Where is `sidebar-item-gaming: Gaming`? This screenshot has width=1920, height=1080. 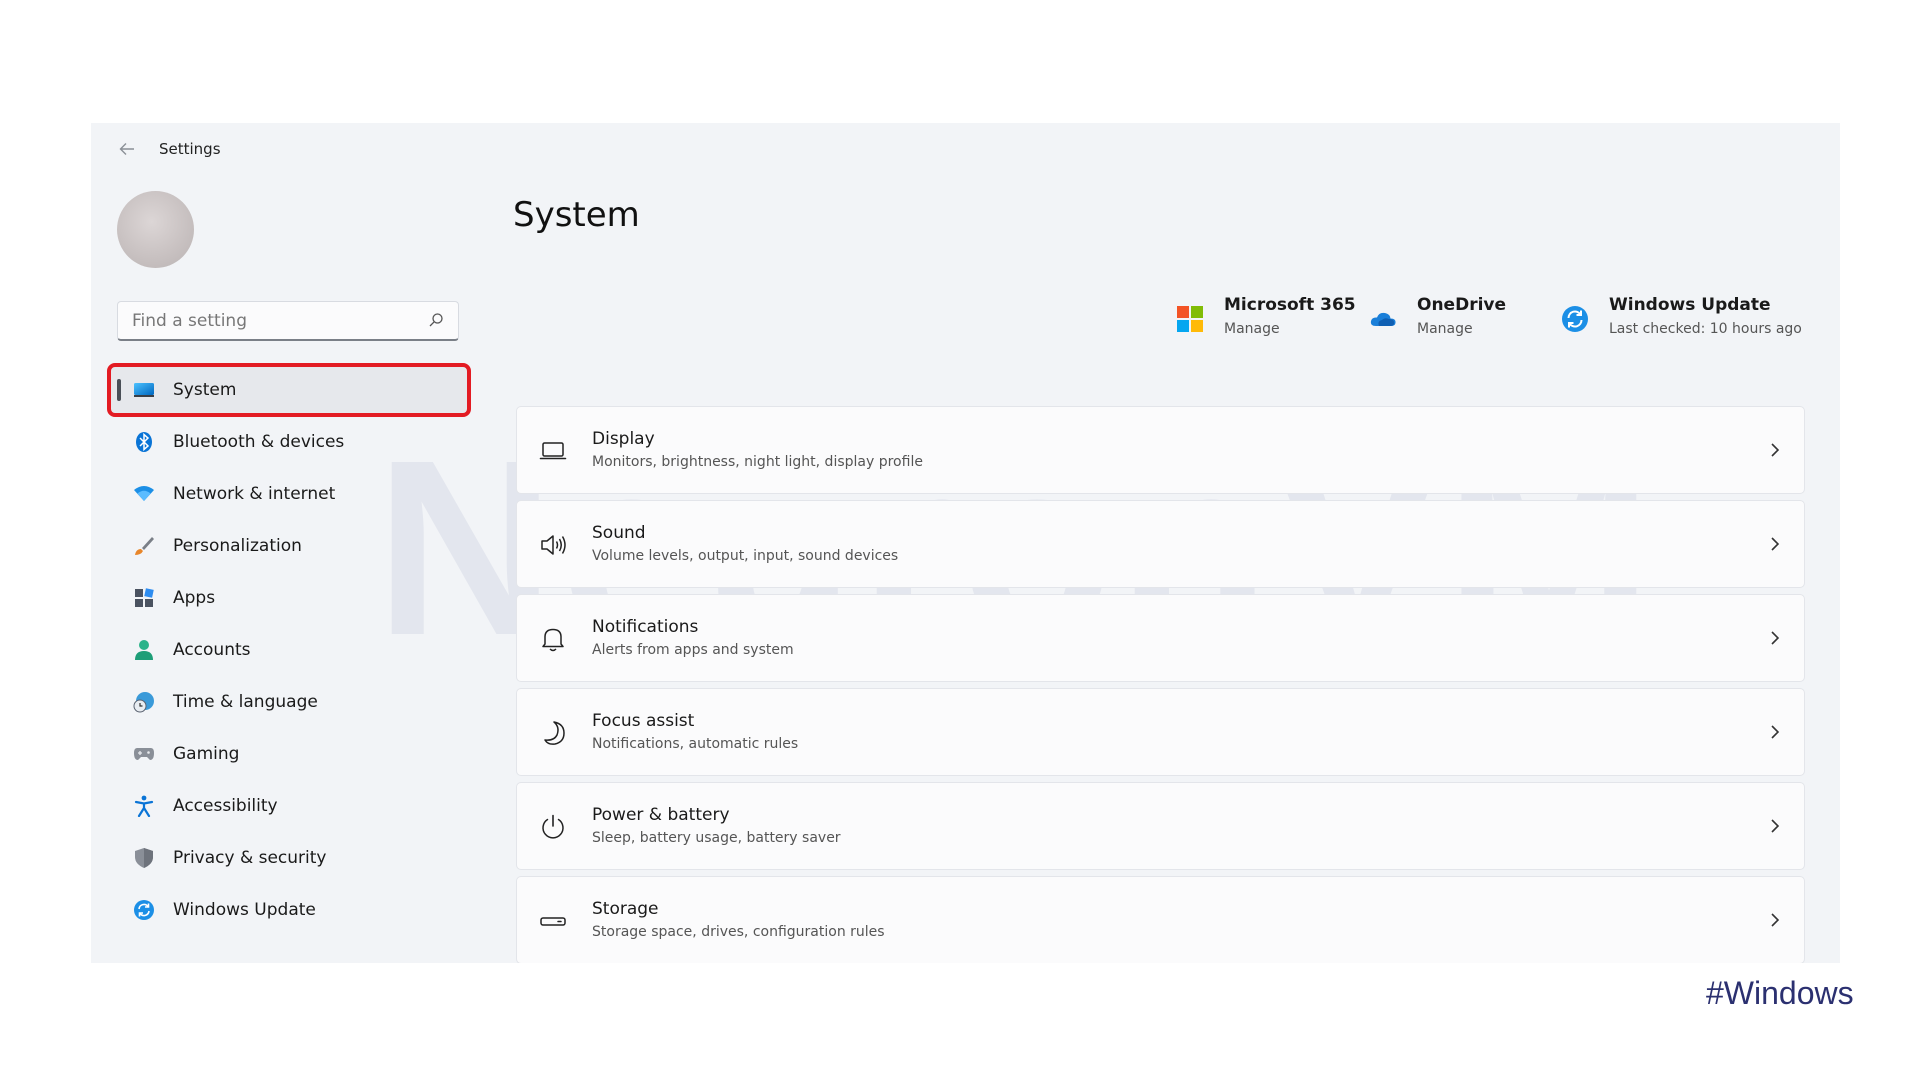
sidebar-item-gaming: Gaming is located at coordinates (289, 754).